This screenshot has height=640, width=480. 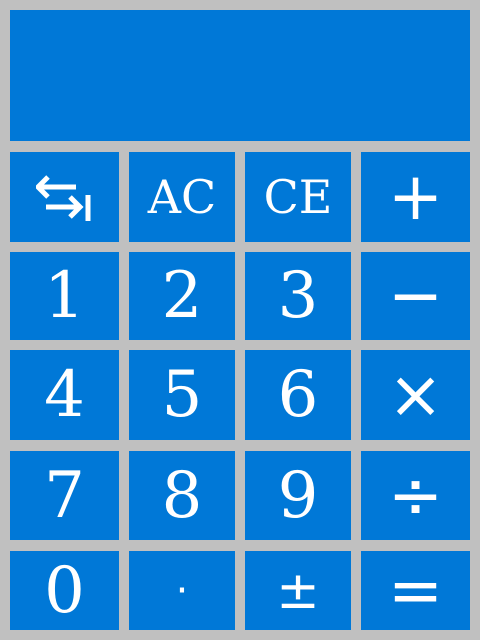 I want to click on digit-7-button: 7, so click(x=64, y=495).